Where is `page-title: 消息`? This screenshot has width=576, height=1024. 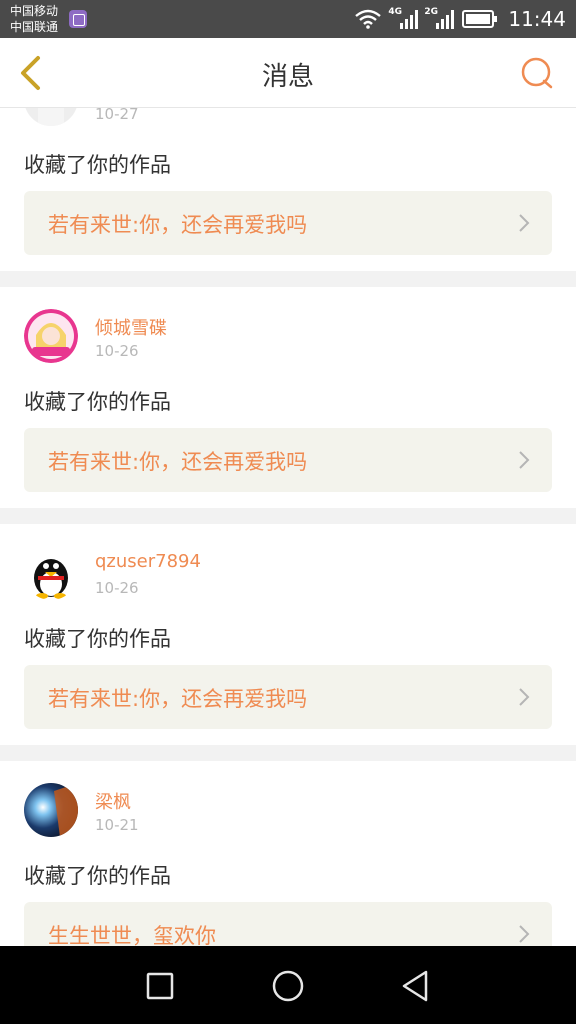 page-title: 消息 is located at coordinates (287, 77).